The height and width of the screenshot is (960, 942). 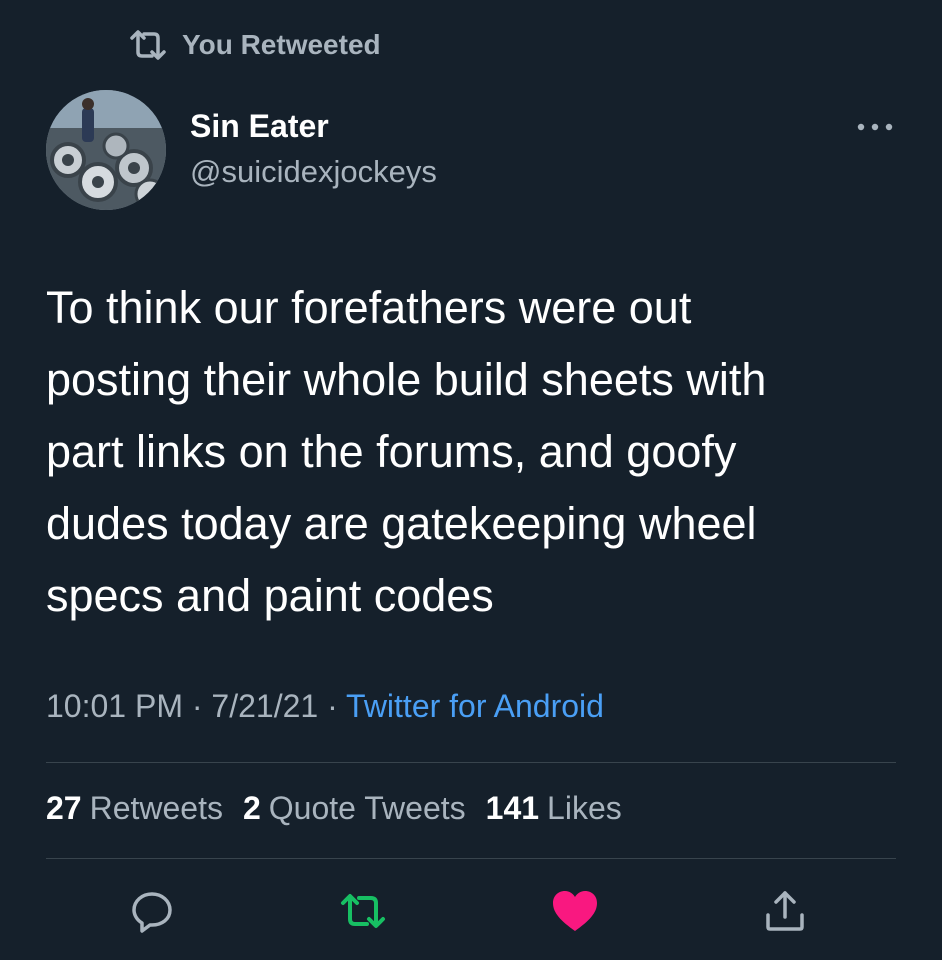 I want to click on retweets-stat: 27 Retweets, so click(x=134, y=808).